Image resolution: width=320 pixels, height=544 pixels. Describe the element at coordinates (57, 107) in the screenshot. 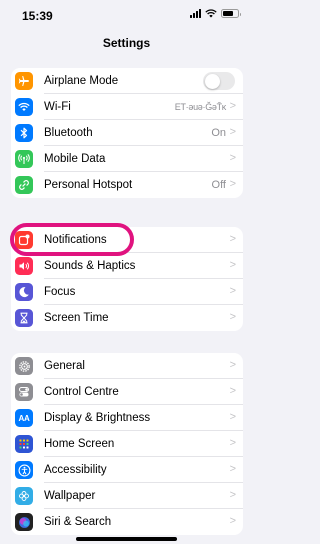

I see `label-wifi: Wi-Fi` at that location.